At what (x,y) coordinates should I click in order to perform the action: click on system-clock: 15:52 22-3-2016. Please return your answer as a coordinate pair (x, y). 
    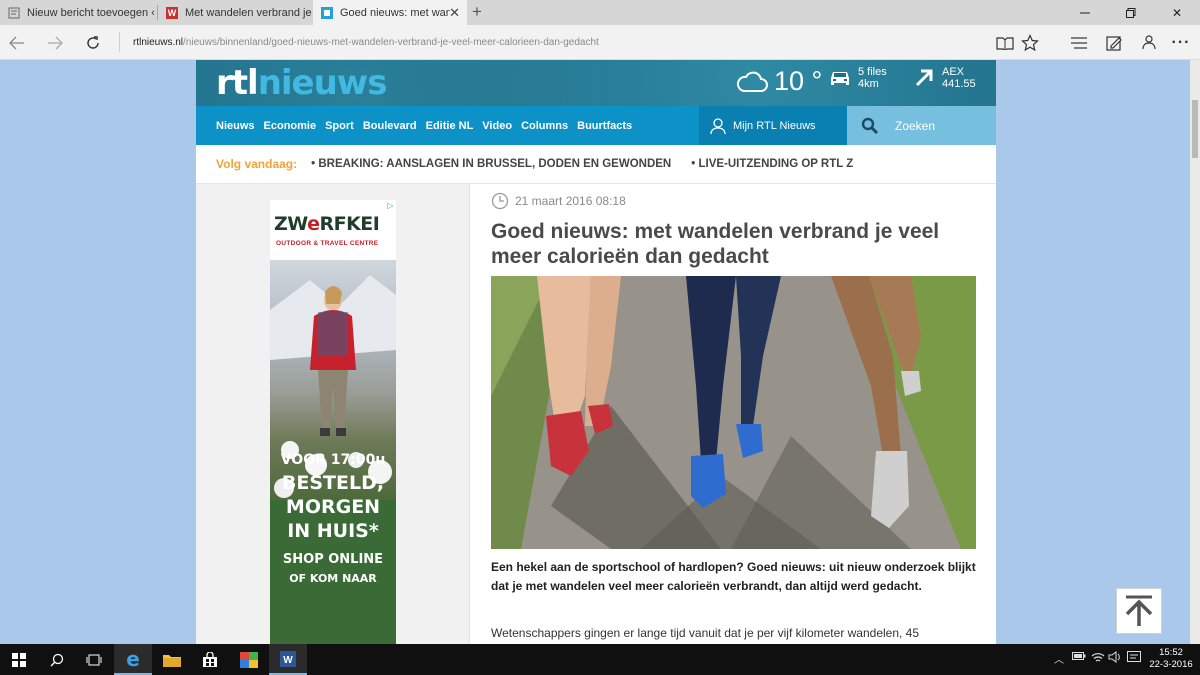
    Looking at the image, I should click on (1171, 659).